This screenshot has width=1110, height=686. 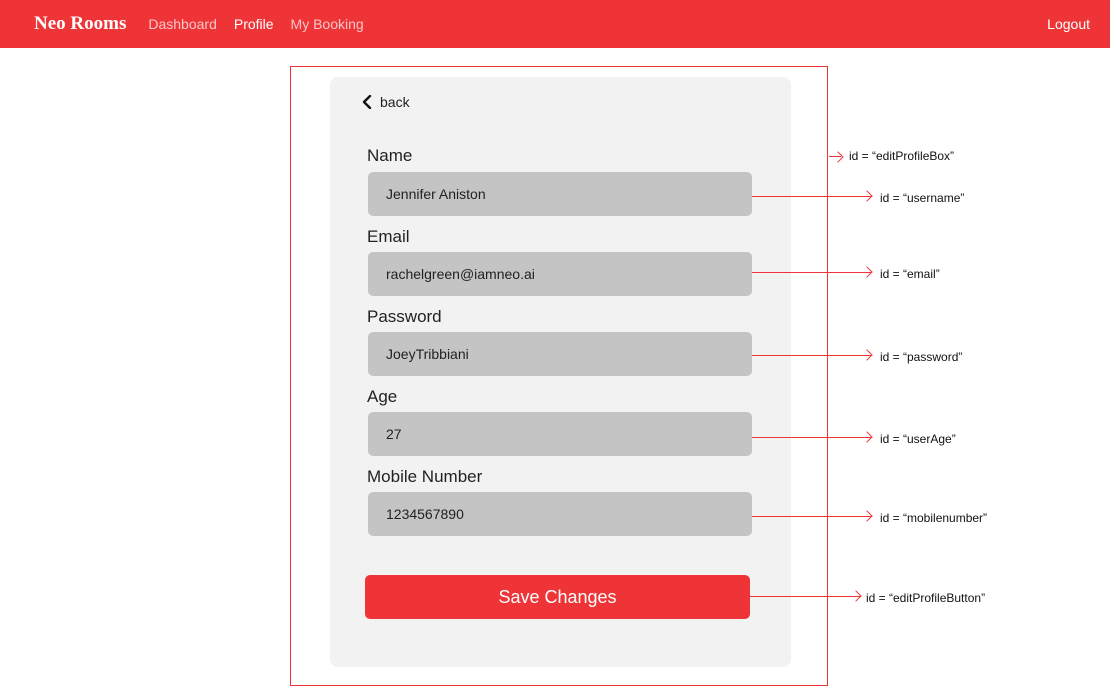 What do you see at coordinates (1068, 24) in the screenshot?
I see `logout-link: Logout` at bounding box center [1068, 24].